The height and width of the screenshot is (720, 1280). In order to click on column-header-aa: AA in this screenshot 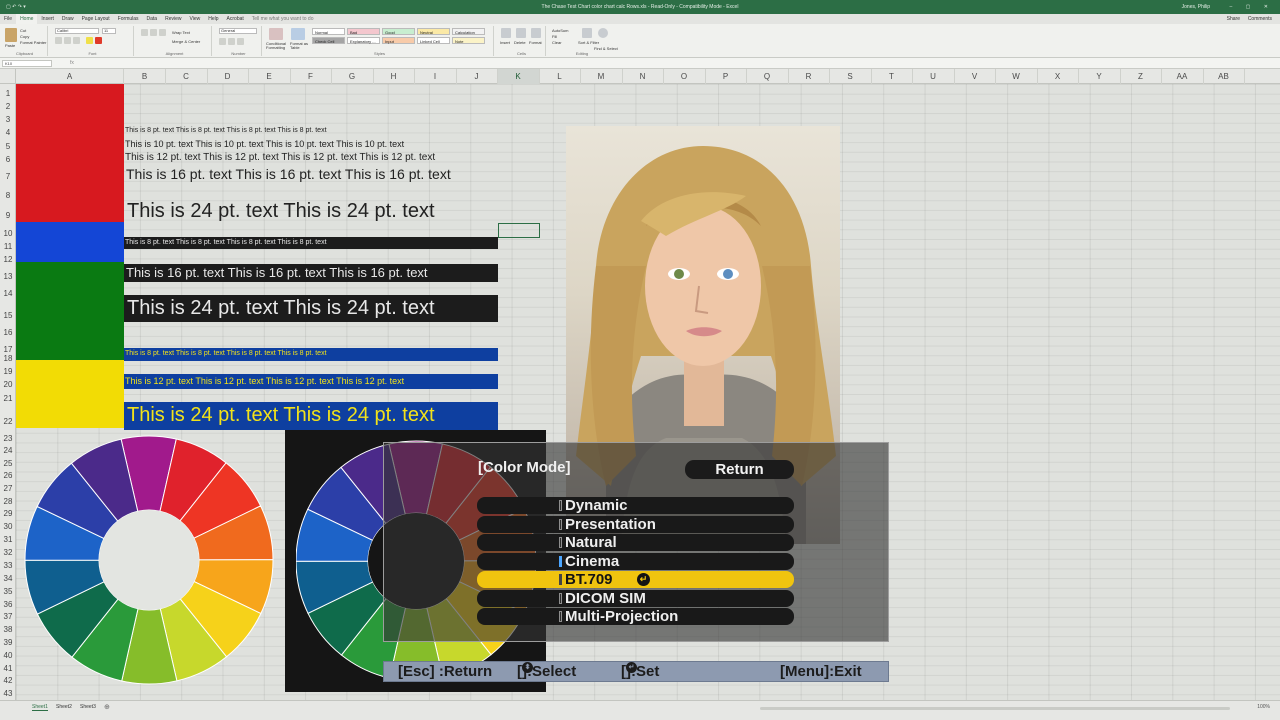, I will do `click(1183, 76)`.